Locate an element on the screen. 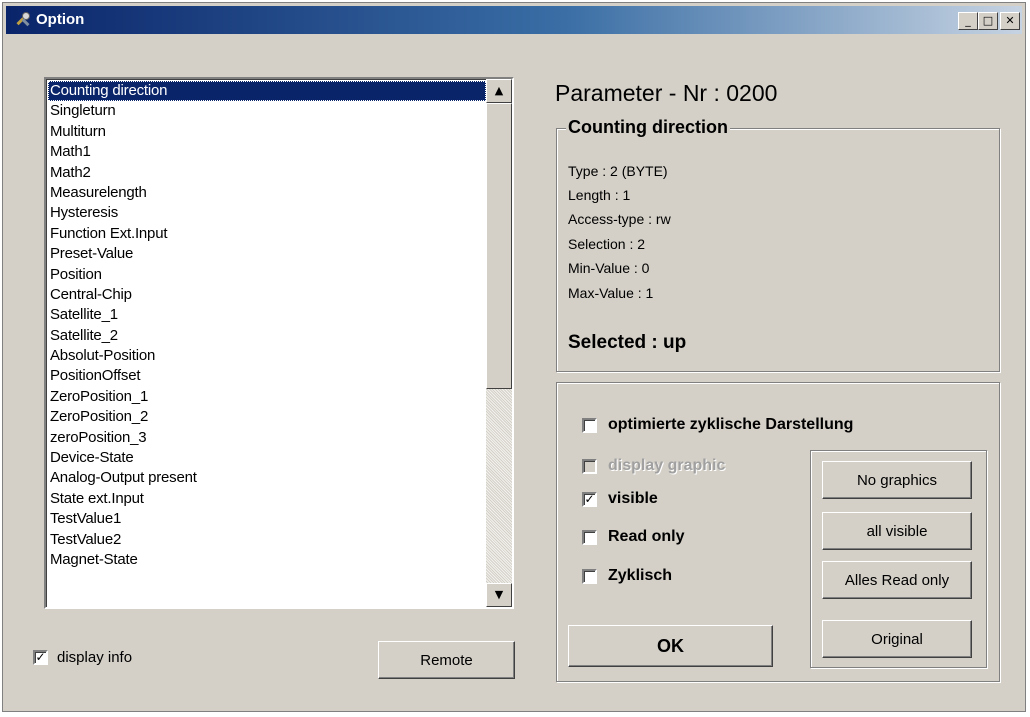 This screenshot has height=717, width=1030. optimized-checkbox: optimierte zyklische Darstellung is located at coordinates (717, 425).